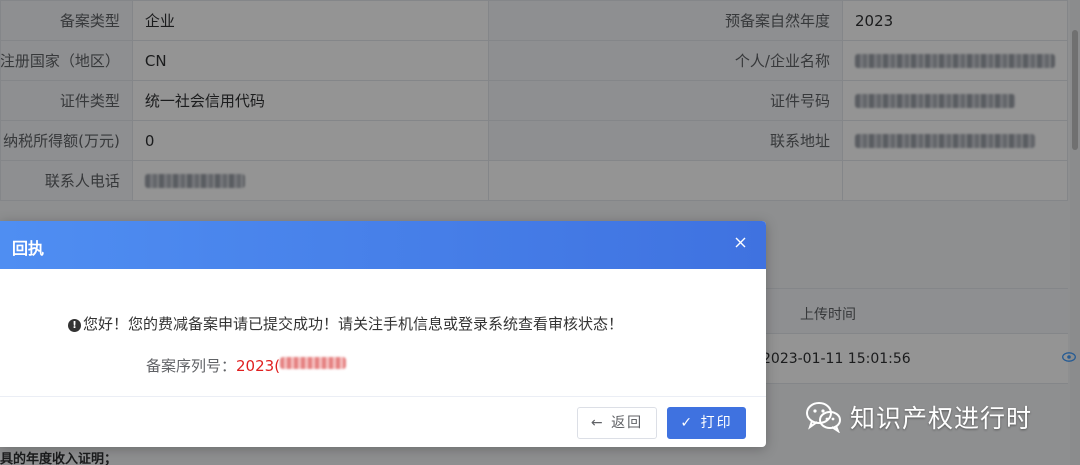 The height and width of the screenshot is (465, 1080). I want to click on dialog-footer: ← 返回 ✓ 打印, so click(383, 422).